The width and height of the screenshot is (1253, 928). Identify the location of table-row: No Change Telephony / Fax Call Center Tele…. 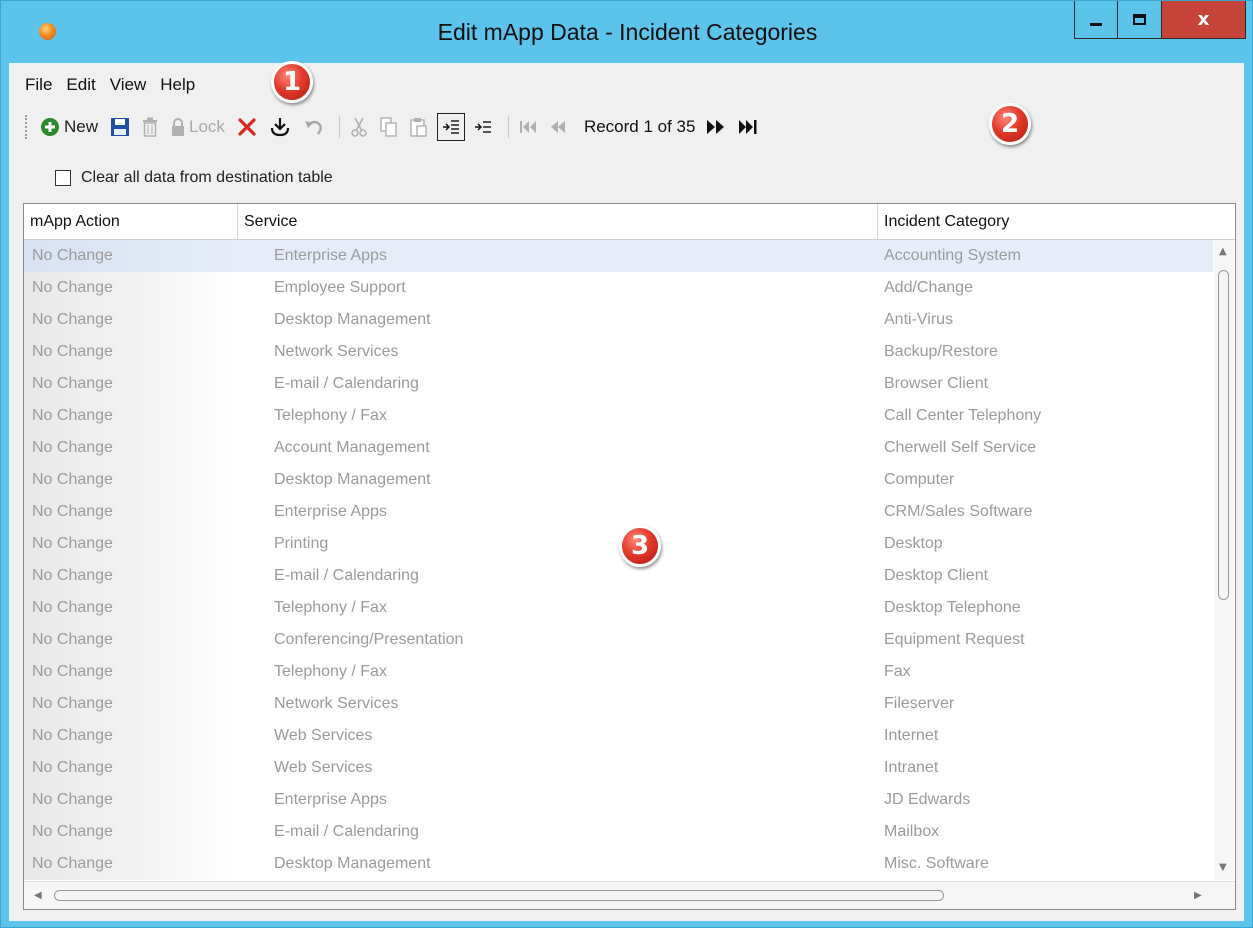
(618, 416).